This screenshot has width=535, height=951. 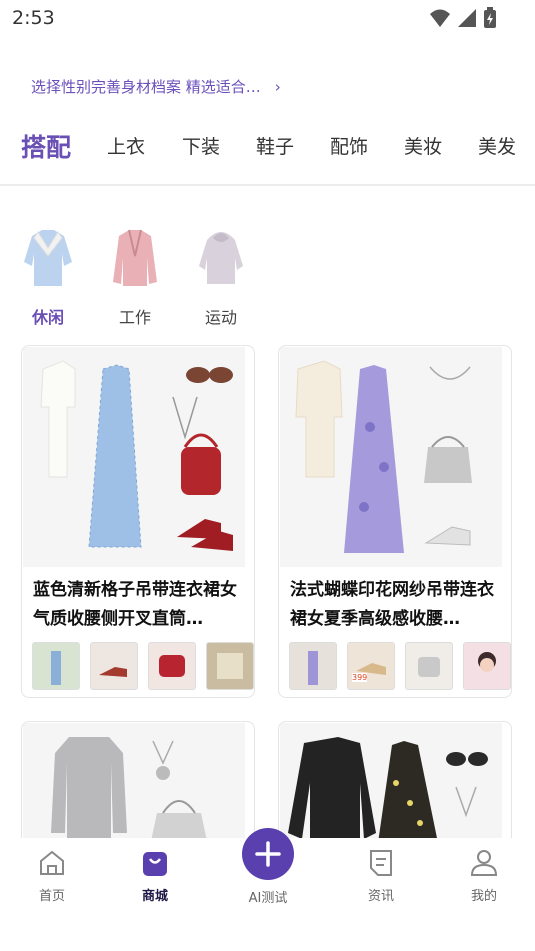 I want to click on category-tabs: 搭配 上衣 下装 鞋子 配饰 美妆 美发, so click(x=267, y=147).